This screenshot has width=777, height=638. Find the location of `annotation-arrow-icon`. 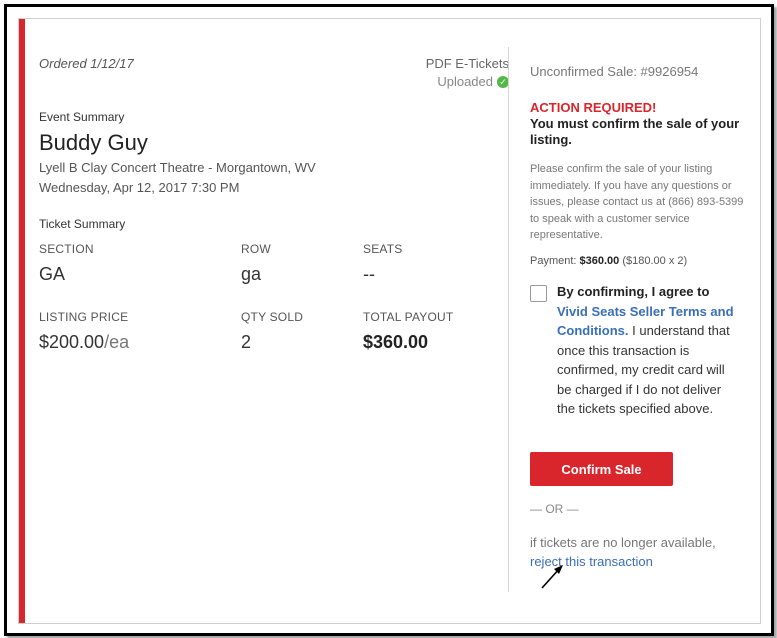

annotation-arrow-icon is located at coordinates (552, 577).